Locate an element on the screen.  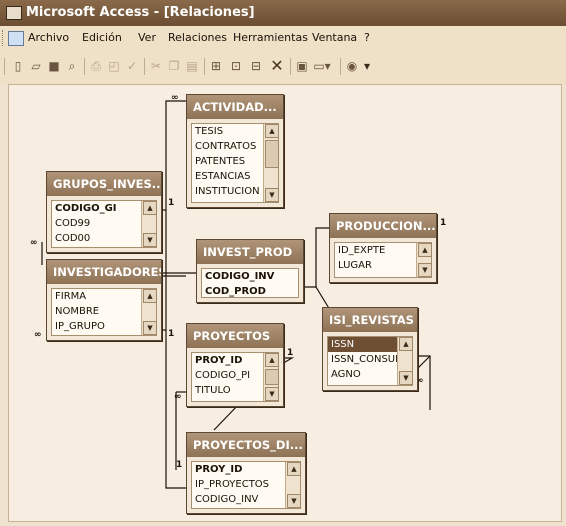
field-list: FIRMA NOMBRE IP_GRUPO ▲ ▼ is located at coordinates (104, 312).